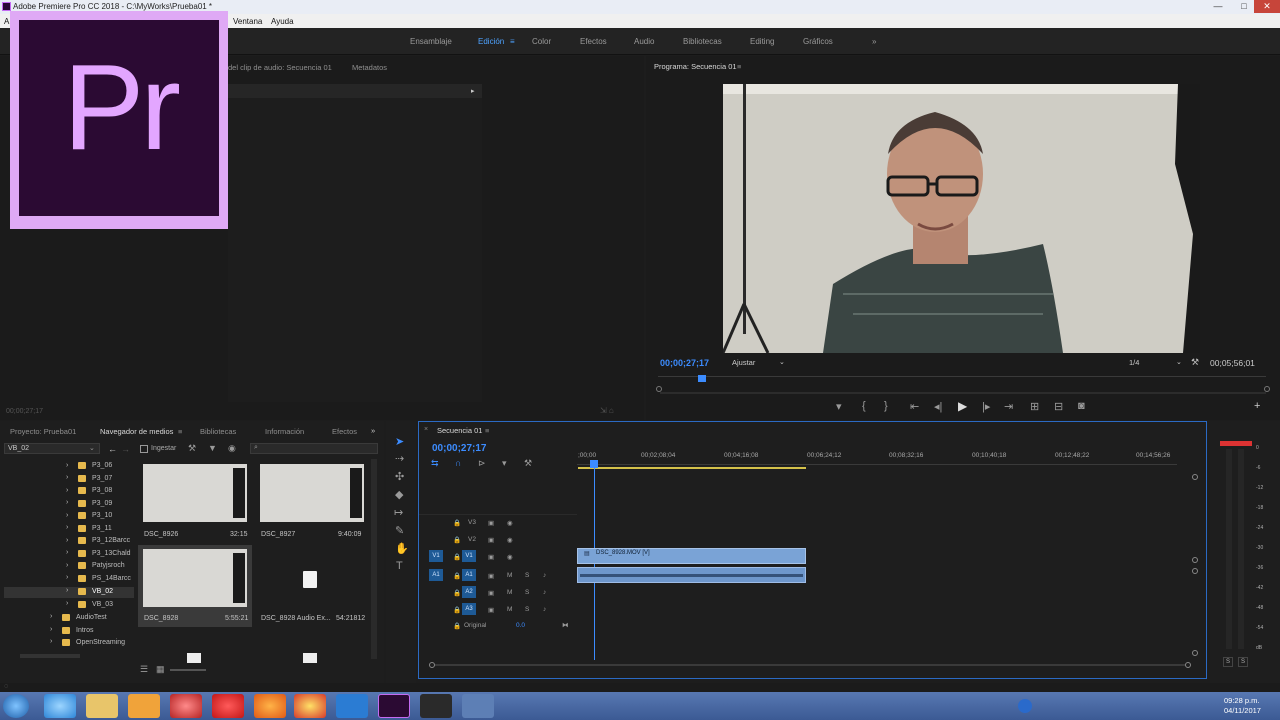 The width and height of the screenshot is (1280, 720). Describe the element at coordinates (112, 449) in the screenshot. I see `back-arrow-icon: ←` at that location.